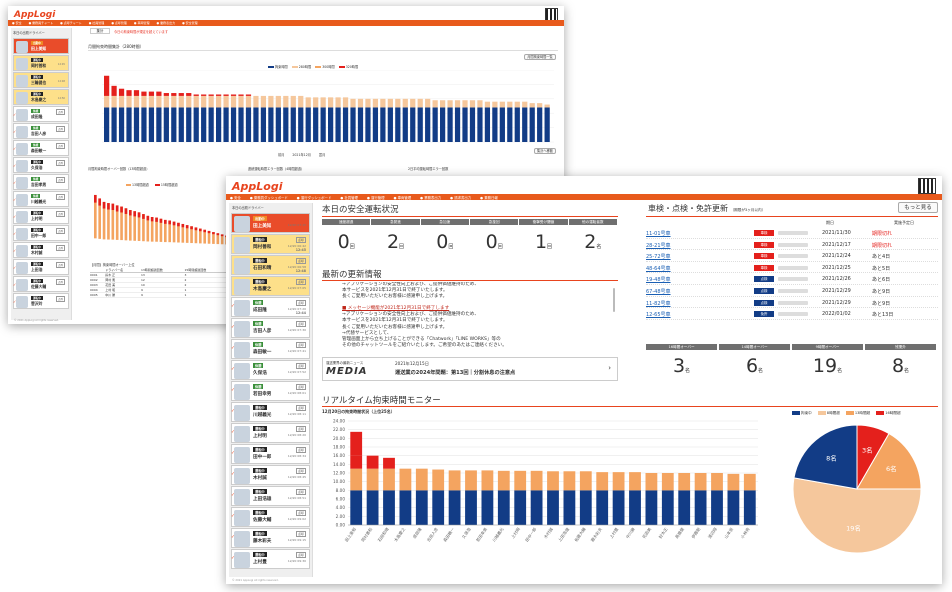 The image size is (952, 592). Describe the element at coordinates (41, 233) in the screenshot. I see `driver-card: 運転中 田中一郎 点呼 ✓` at that location.